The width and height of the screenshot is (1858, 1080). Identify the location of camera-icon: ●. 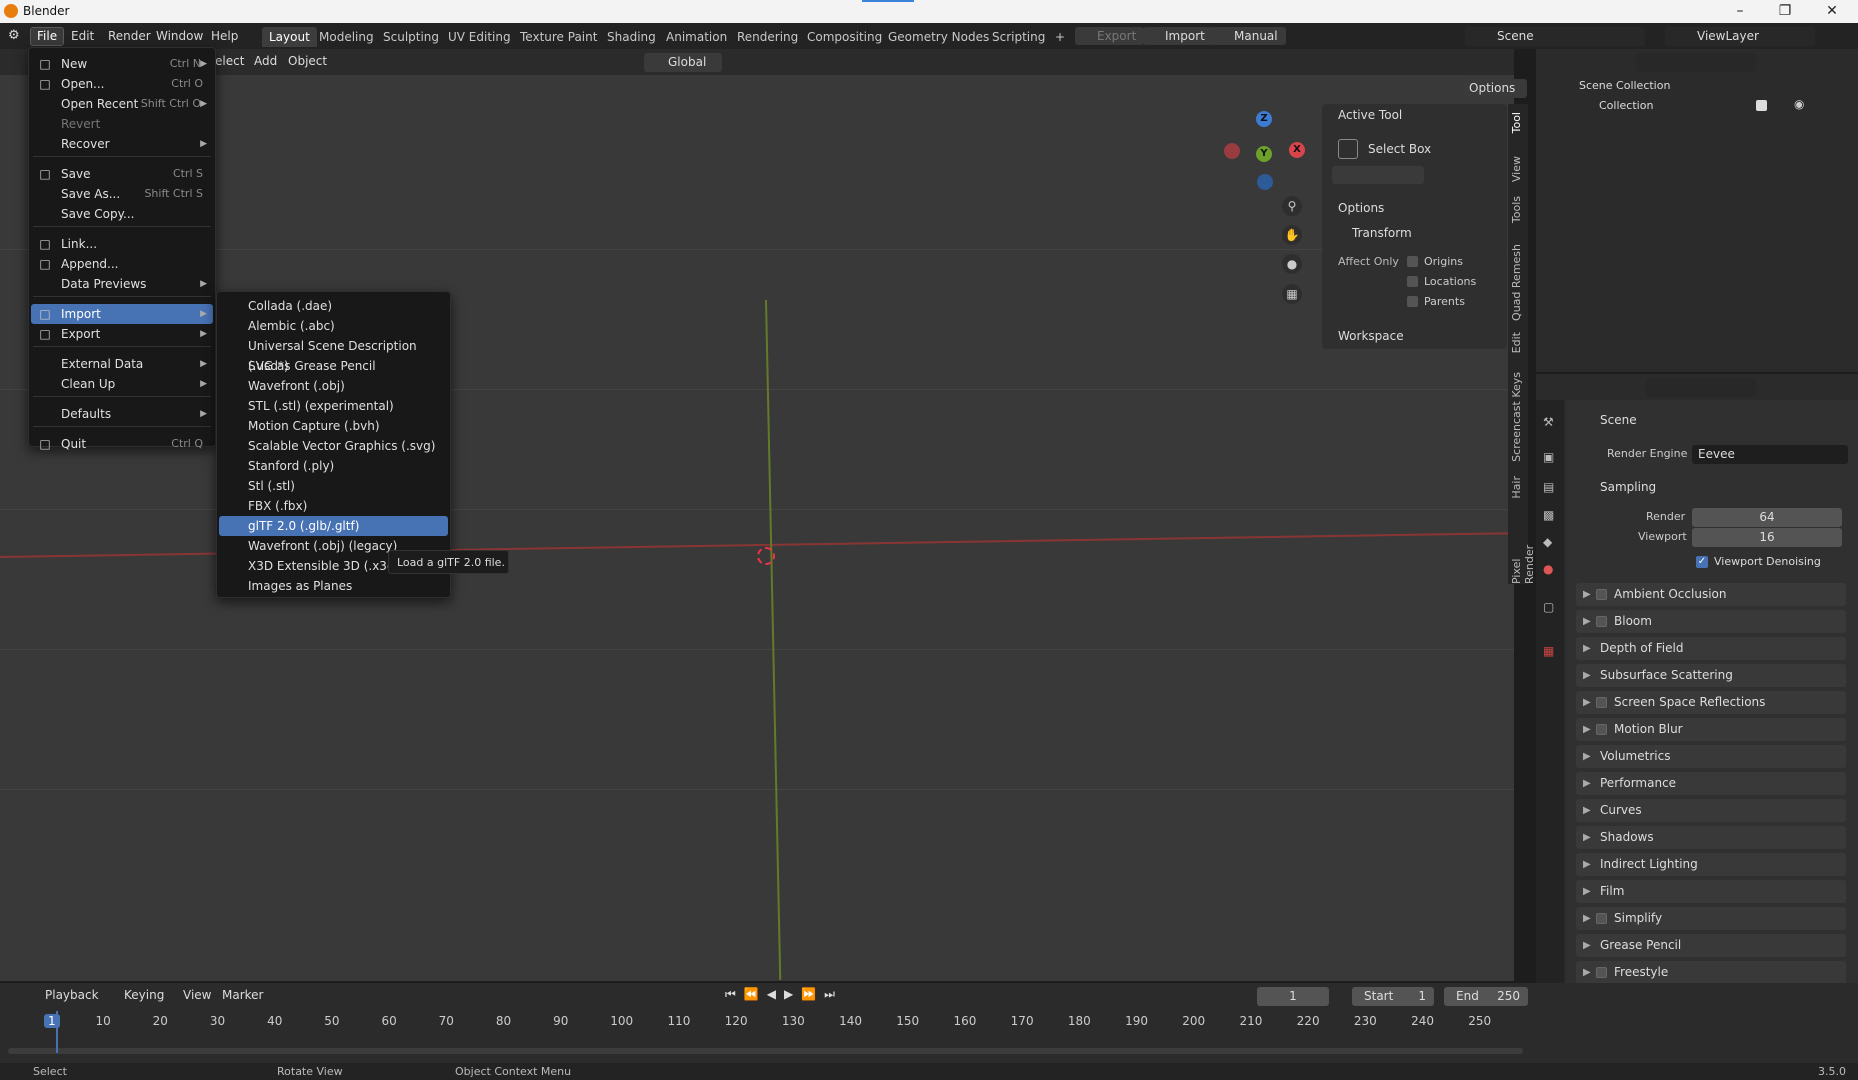
(1292, 264).